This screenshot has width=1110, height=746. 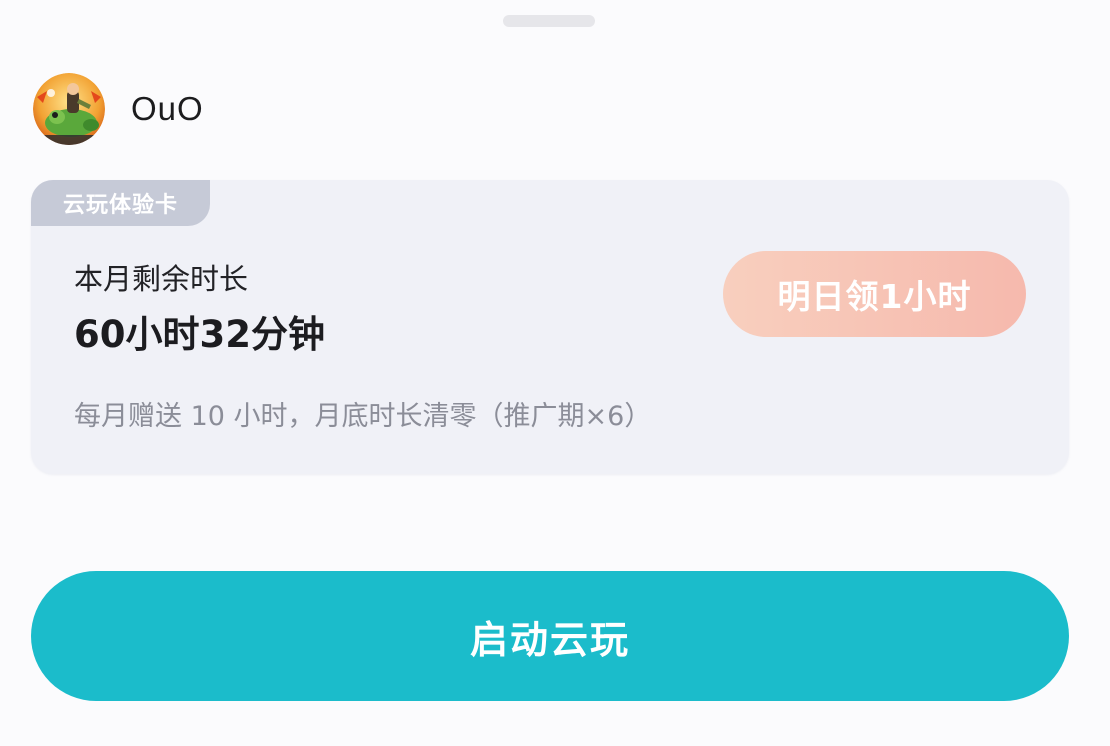 I want to click on sheet-drag-handle, so click(x=549, y=21).